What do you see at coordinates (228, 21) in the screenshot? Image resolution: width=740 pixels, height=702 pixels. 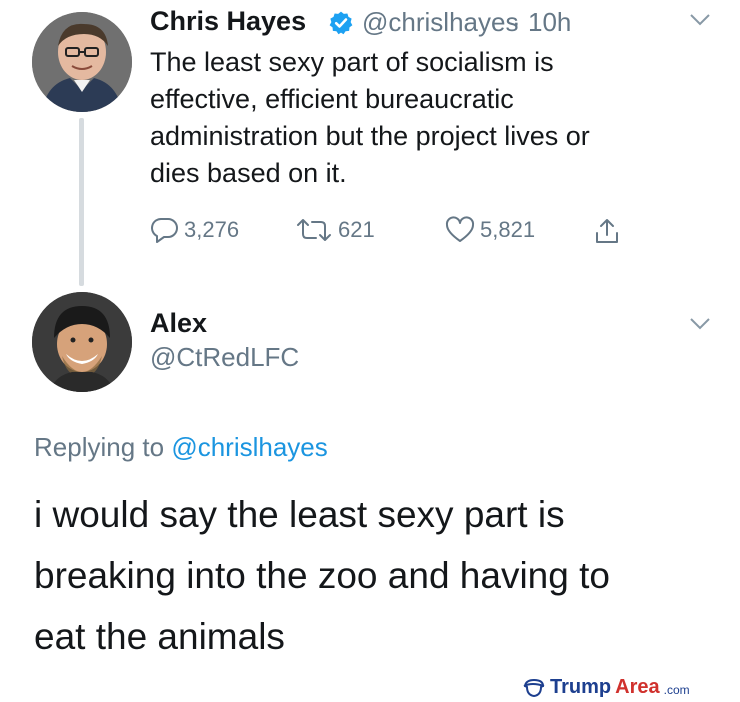 I see `tweet-author-name: Chris Hayes` at bounding box center [228, 21].